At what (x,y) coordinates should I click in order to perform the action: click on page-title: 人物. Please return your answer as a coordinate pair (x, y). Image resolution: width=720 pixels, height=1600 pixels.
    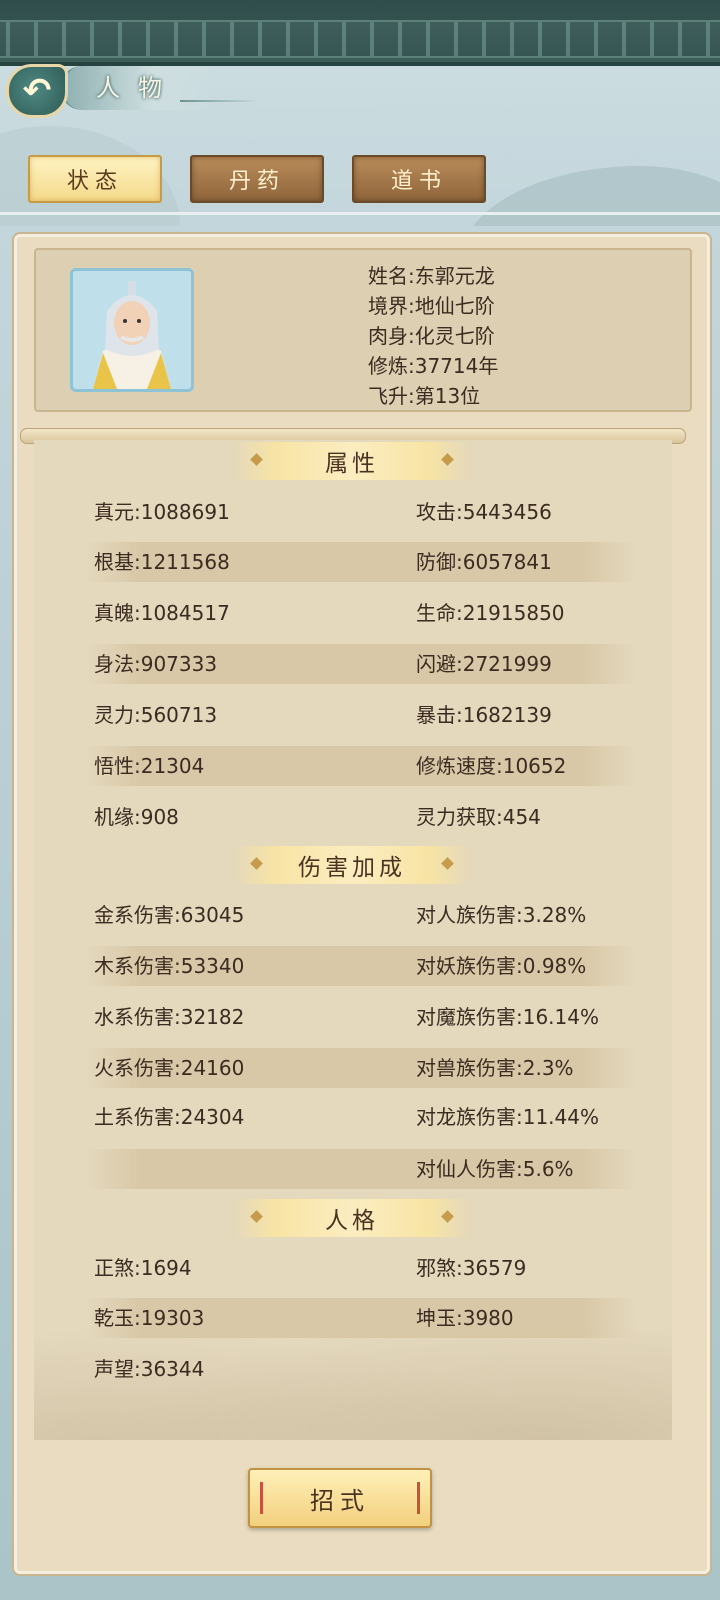
    Looking at the image, I should click on (138, 88).